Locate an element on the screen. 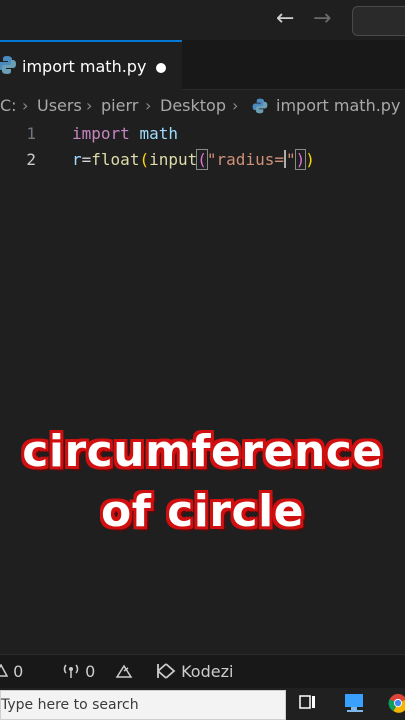  status-bar: 0 0 Kodezi is located at coordinates (202, 671).